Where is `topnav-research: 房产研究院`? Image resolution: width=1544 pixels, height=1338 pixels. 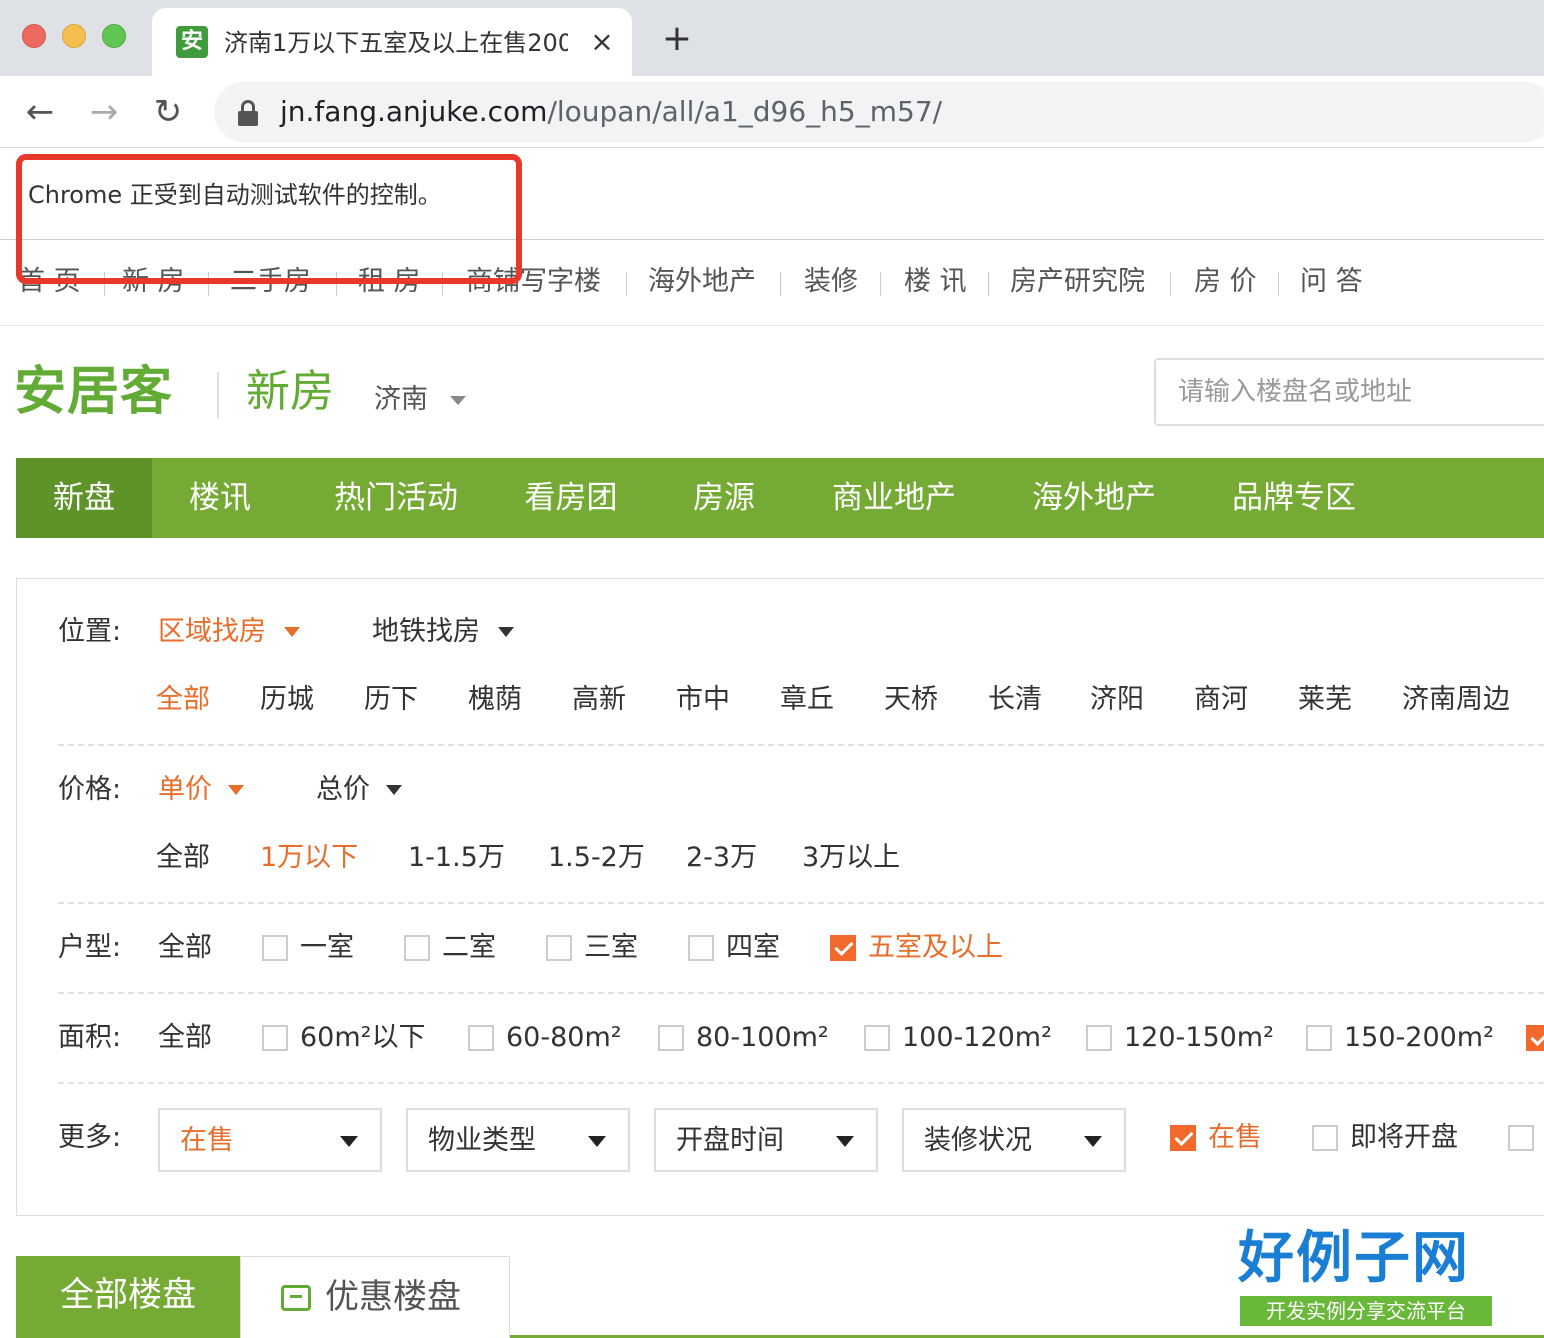
topnav-research: 房产研究院 is located at coordinates (1077, 282).